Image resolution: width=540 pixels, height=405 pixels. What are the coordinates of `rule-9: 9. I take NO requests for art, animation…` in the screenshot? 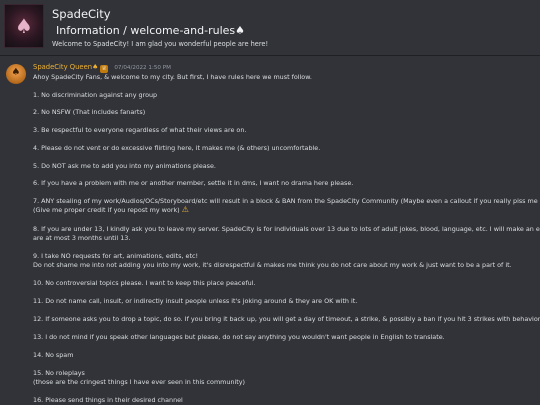 It's located at (116, 256).